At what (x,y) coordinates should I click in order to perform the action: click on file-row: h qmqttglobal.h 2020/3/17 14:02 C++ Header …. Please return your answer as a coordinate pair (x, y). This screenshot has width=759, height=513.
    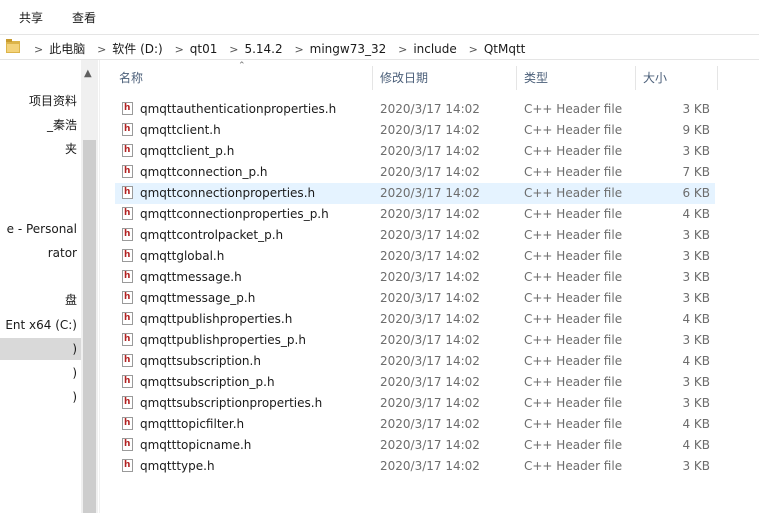
    Looking at the image, I should click on (415, 256).